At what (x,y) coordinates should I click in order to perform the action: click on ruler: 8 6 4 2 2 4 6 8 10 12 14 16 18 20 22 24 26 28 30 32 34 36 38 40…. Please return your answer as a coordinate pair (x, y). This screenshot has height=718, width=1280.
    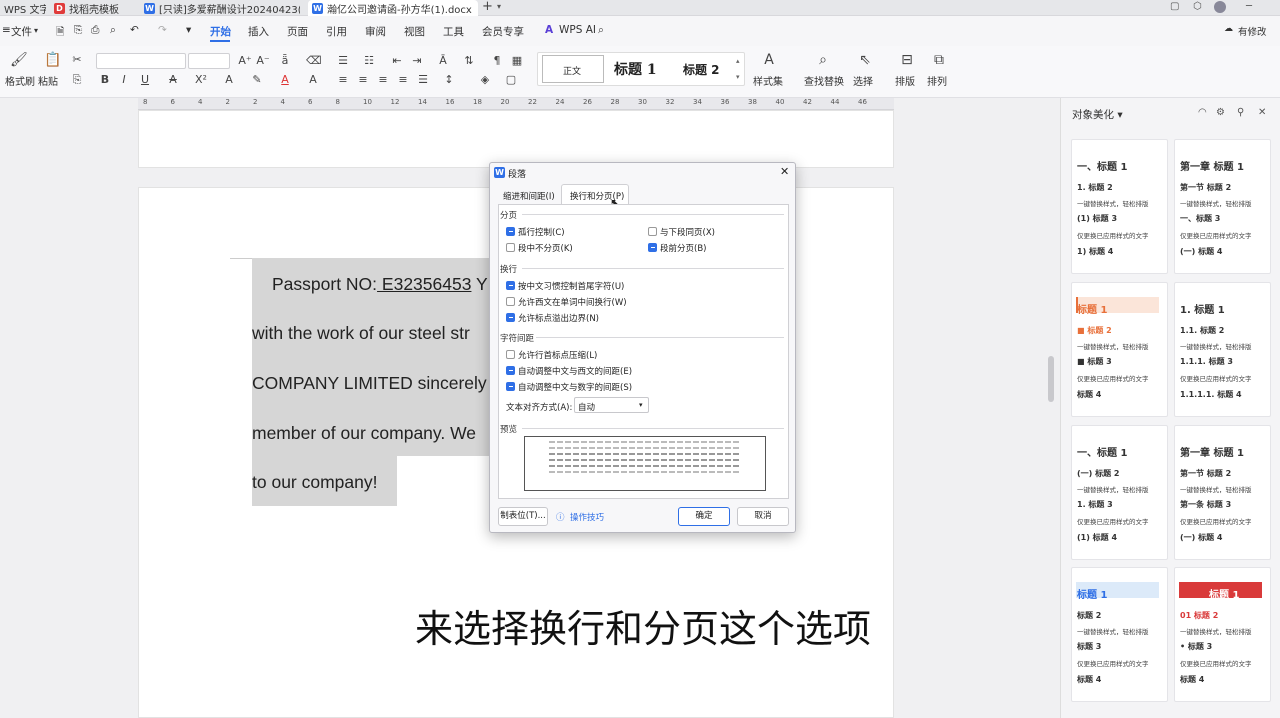
    Looking at the image, I should click on (516, 104).